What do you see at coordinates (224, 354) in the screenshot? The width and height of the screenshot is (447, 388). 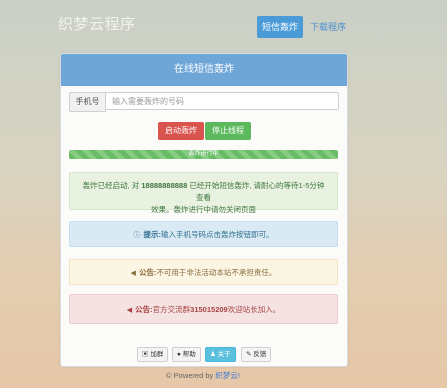 I see `about-label: 关于` at bounding box center [224, 354].